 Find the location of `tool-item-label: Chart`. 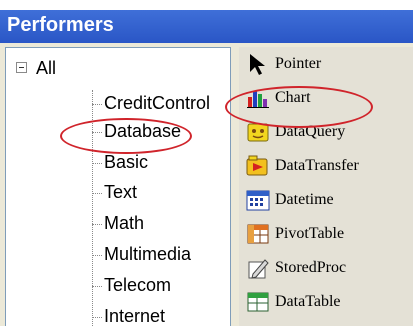

tool-item-label: Chart is located at coordinates (293, 97).